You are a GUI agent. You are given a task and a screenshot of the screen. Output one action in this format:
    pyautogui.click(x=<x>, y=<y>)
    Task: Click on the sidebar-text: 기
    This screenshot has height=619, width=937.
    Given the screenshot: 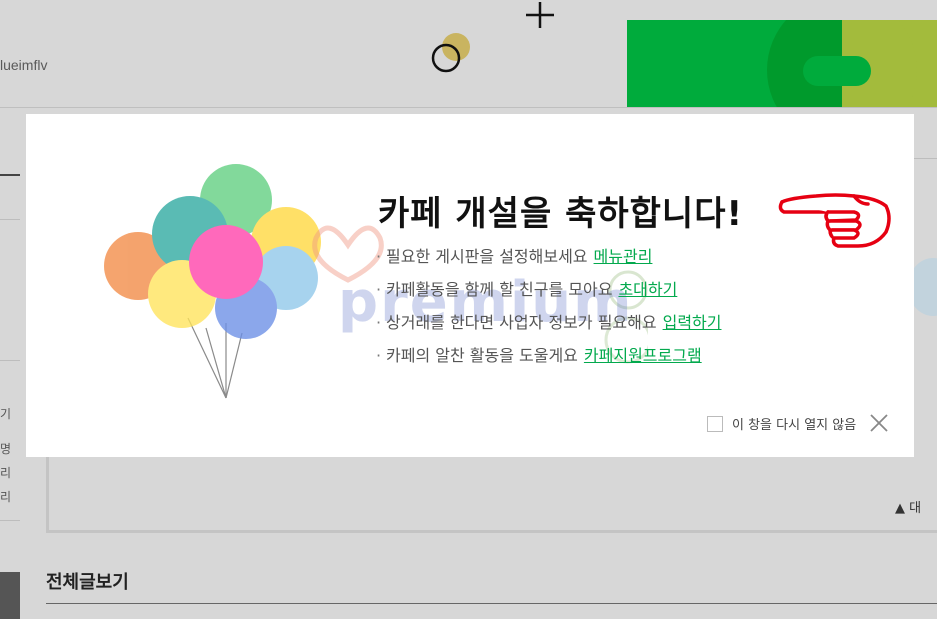 What is the action you would take?
    pyautogui.click(x=6, y=414)
    